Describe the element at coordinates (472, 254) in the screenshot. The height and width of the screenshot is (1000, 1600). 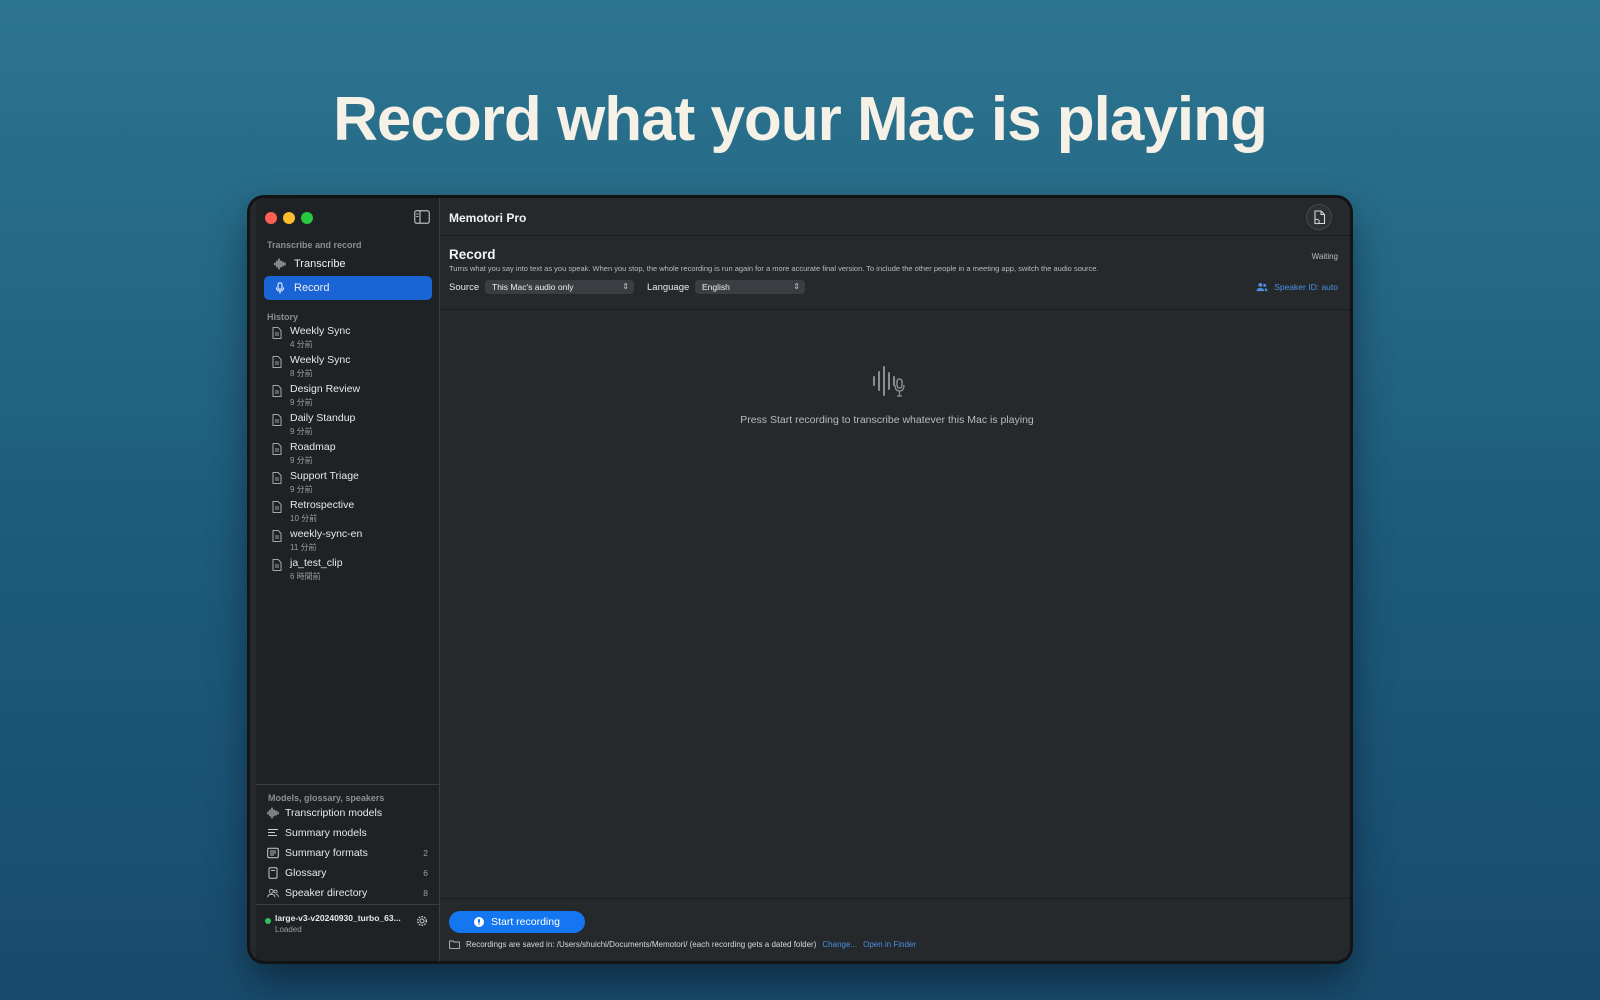
I see `page-title: Record` at that location.